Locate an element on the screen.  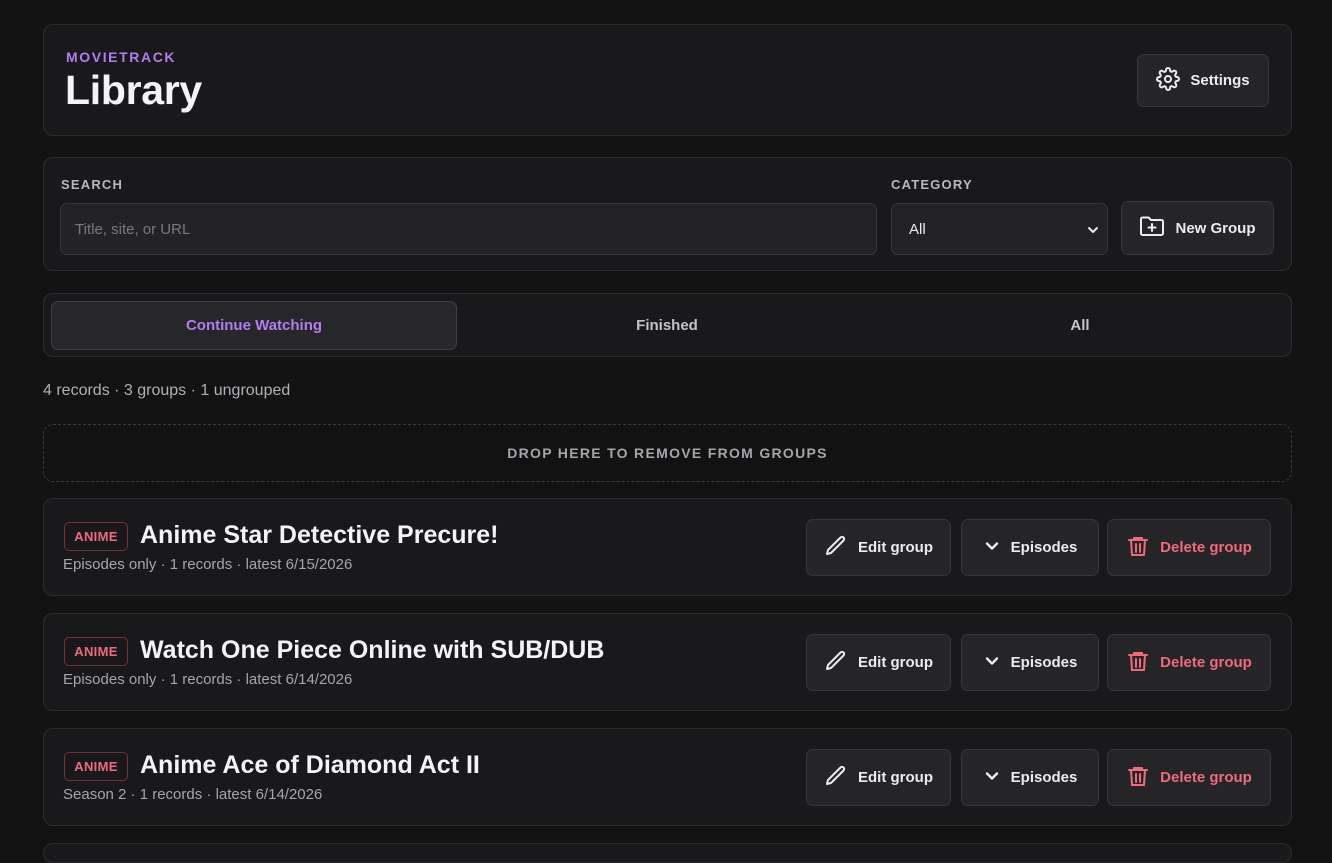
group-title: Anime Star Detective Precure! is located at coordinates (319, 535).